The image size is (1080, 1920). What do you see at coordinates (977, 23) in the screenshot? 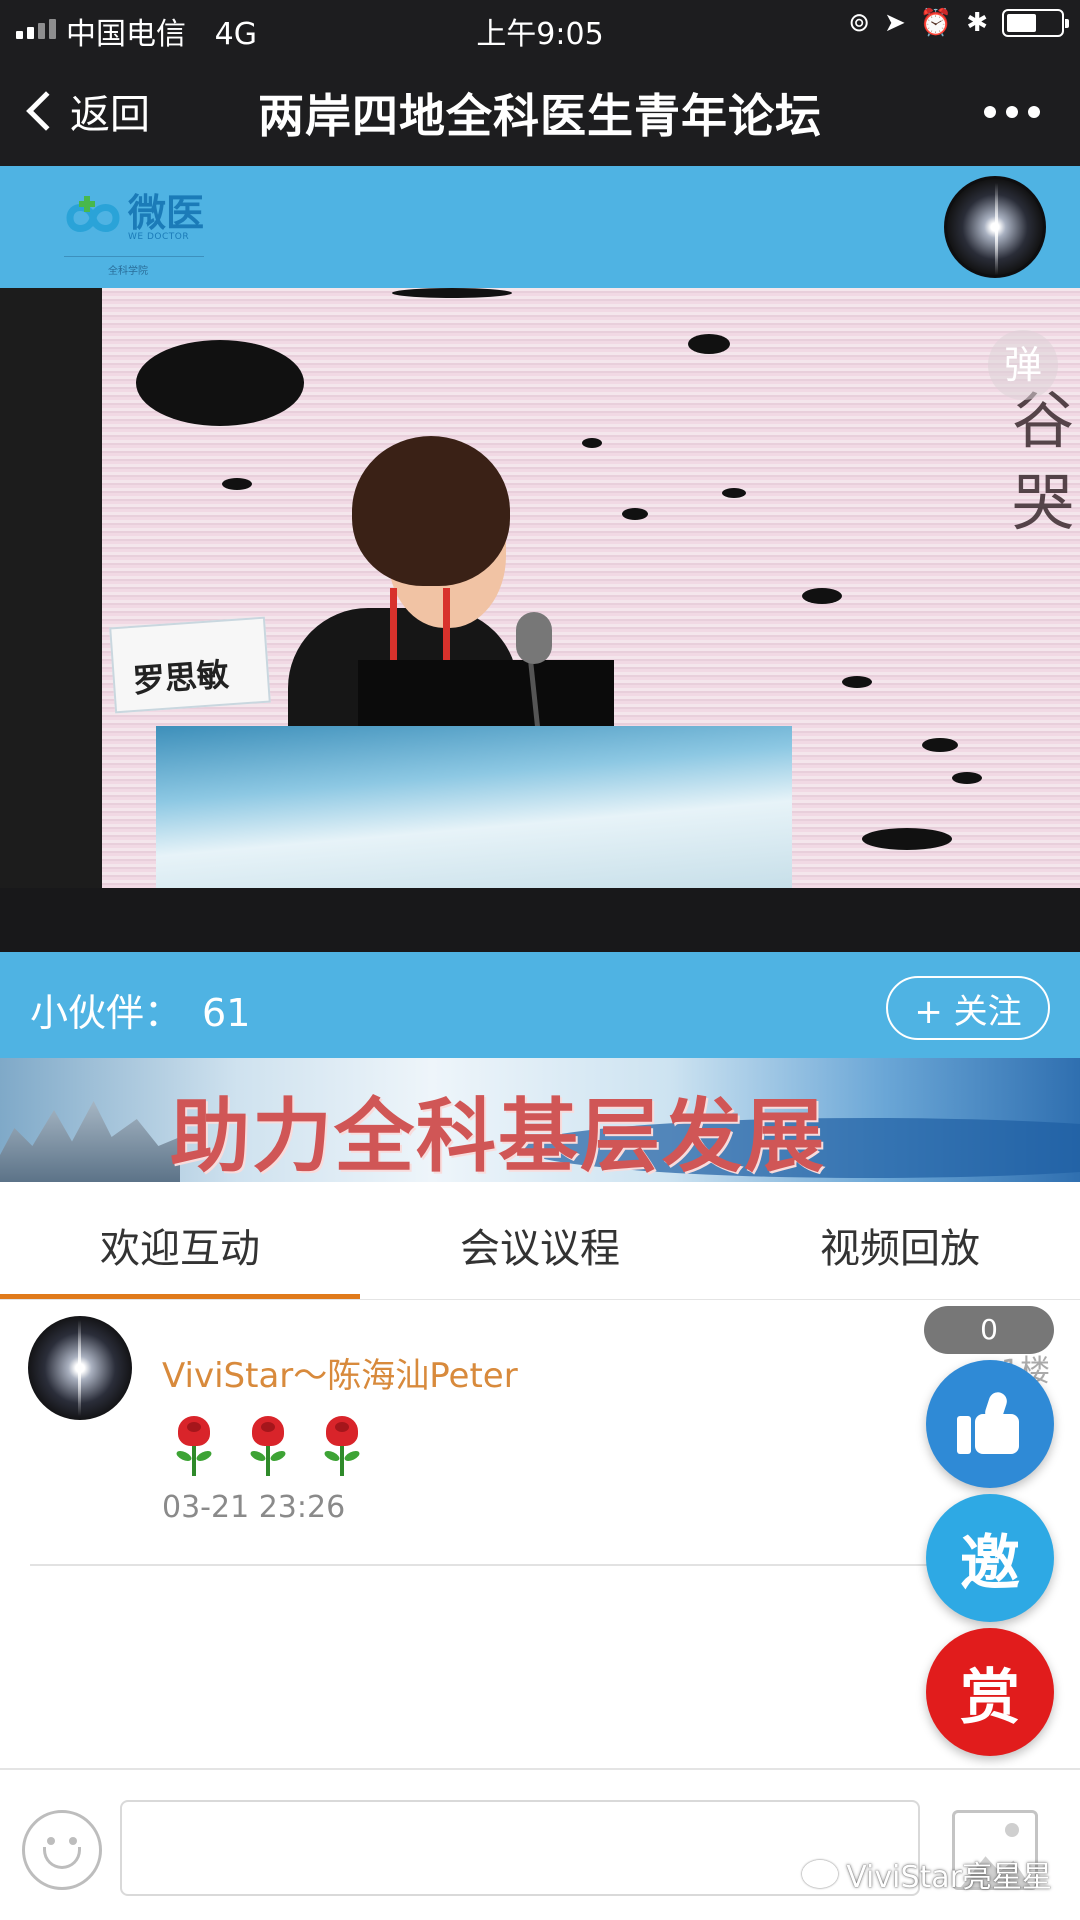
I see `bluetooth-icon: ✱` at bounding box center [977, 23].